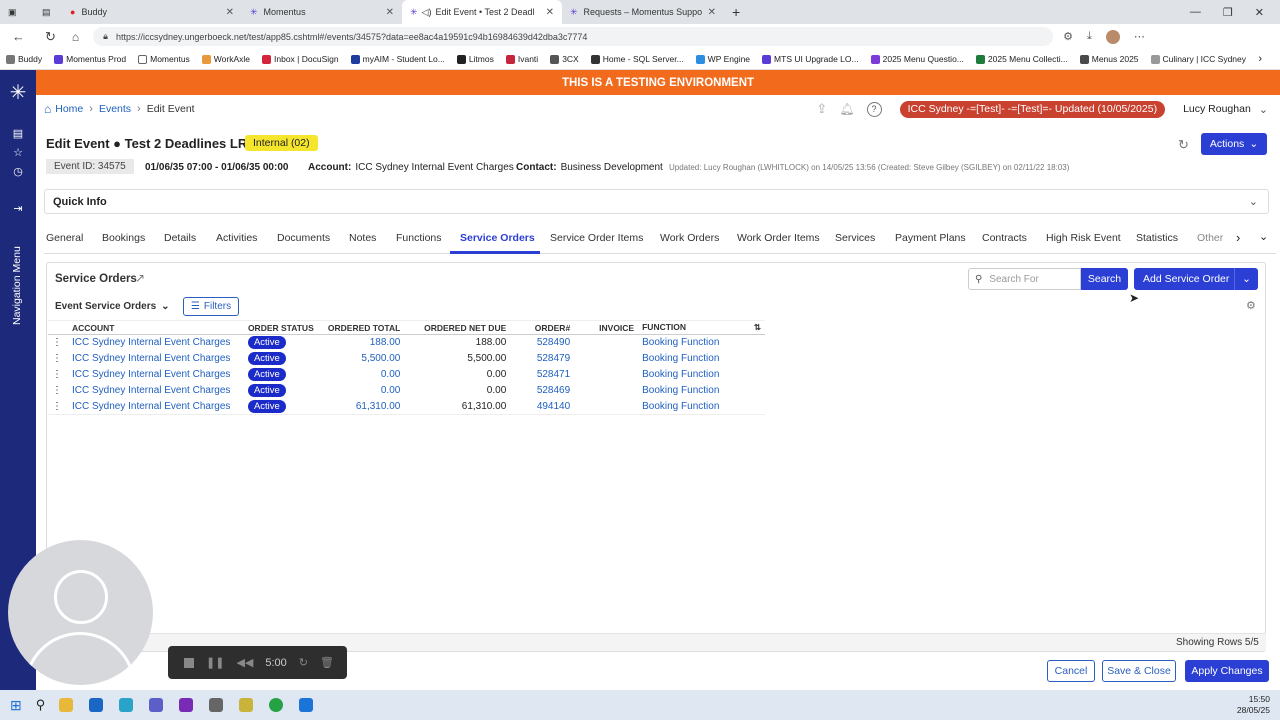 This screenshot has height=720, width=1280. Describe the element at coordinates (303, 662) in the screenshot. I see `restart-icon: ↻` at that location.